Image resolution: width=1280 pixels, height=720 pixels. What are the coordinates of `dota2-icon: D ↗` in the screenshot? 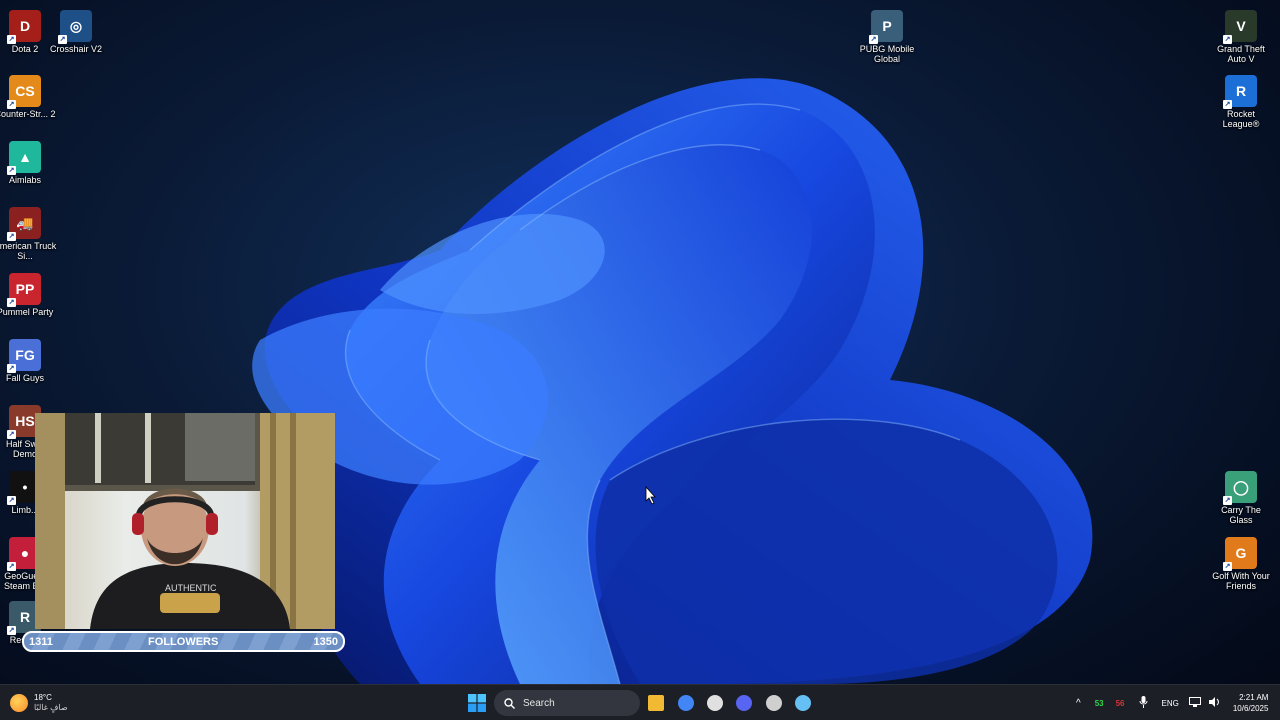 It's located at (24, 27).